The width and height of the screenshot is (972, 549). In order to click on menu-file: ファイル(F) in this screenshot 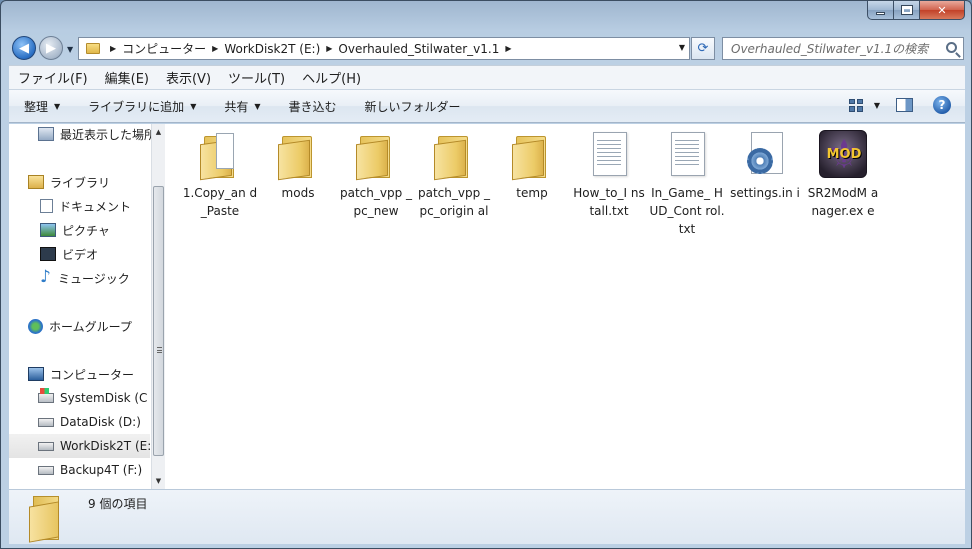, I will do `click(52, 77)`.